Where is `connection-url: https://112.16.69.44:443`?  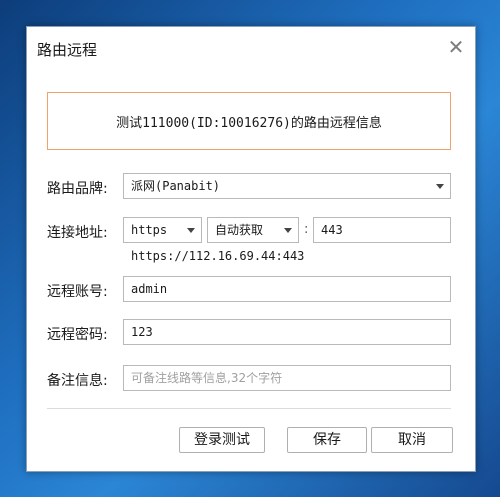 connection-url: https://112.16.69.44:443 is located at coordinates (218, 256).